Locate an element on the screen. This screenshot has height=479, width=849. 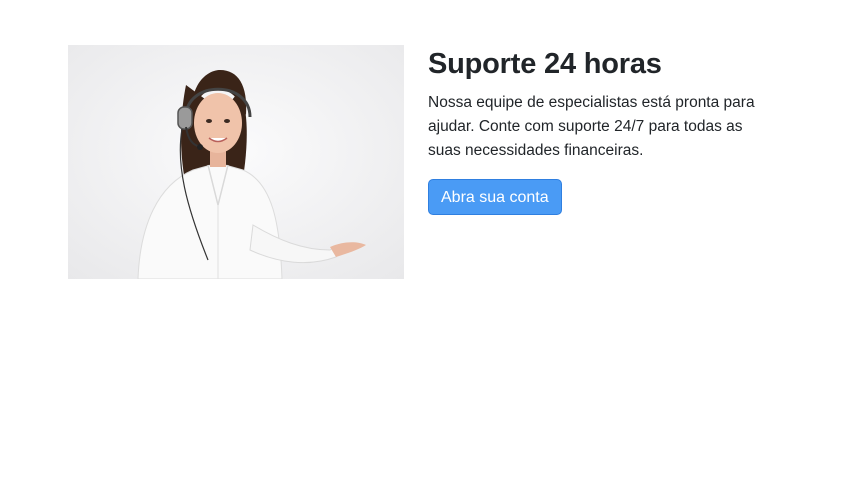
feature-title: Suporte 24 horas is located at coordinates (545, 64).